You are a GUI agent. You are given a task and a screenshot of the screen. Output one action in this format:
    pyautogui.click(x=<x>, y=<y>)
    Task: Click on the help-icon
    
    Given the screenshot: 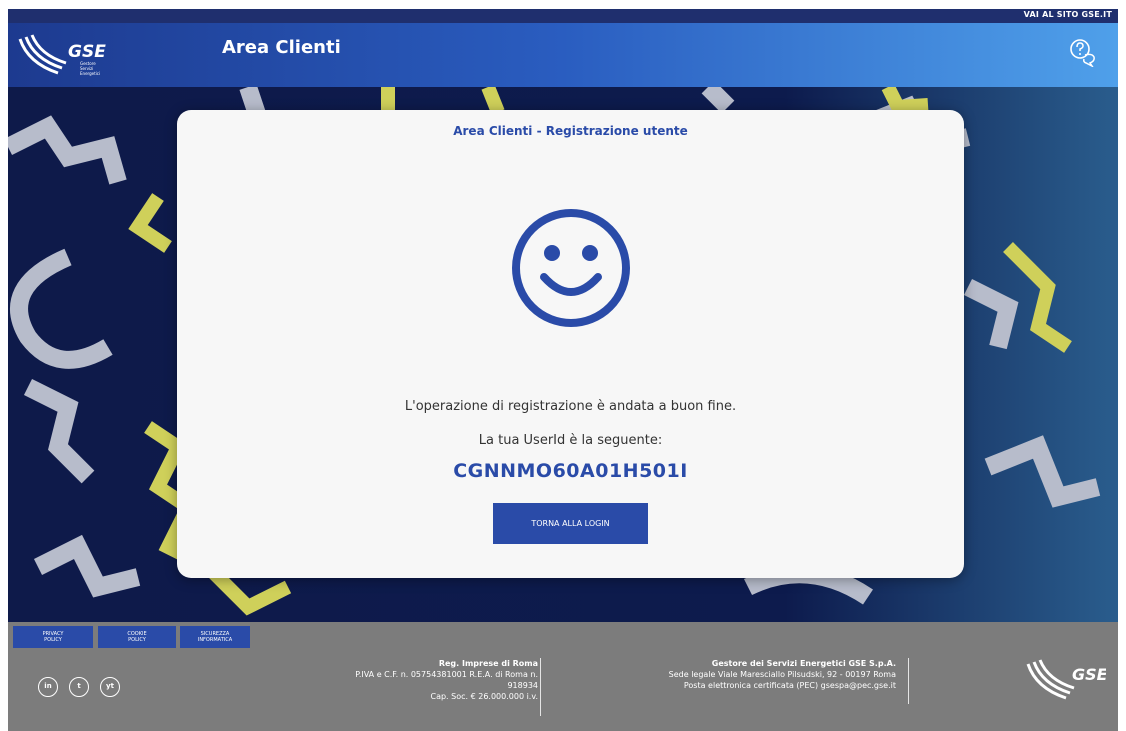 What is the action you would take?
    pyautogui.click(x=1083, y=52)
    